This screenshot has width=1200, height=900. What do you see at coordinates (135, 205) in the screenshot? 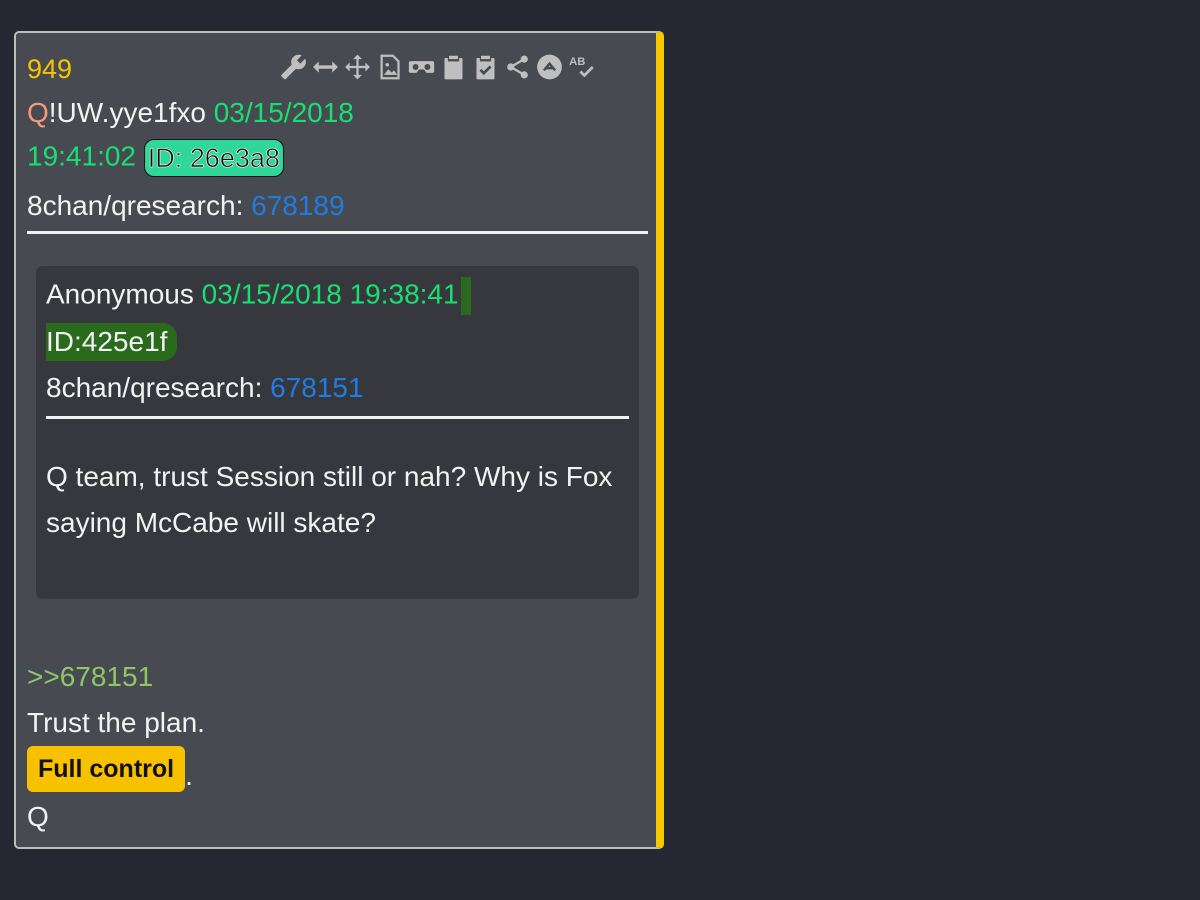
I see `post-board: 8chan/qresearch:` at bounding box center [135, 205].